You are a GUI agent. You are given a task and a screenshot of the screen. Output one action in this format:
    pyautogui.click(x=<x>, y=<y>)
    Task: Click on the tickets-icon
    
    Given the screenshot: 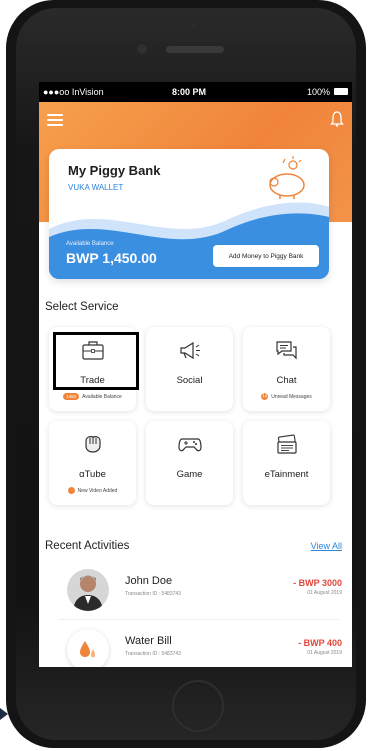 What is the action you would take?
    pyautogui.click(x=286, y=444)
    